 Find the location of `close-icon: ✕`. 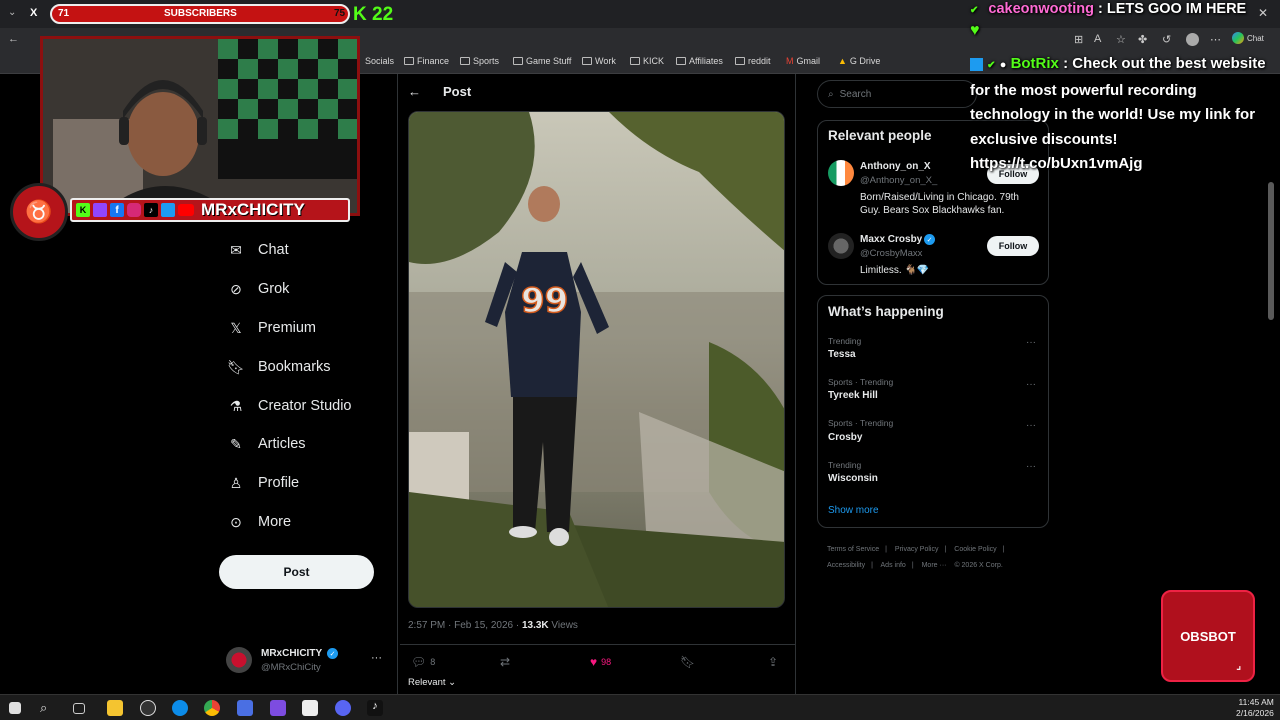

close-icon: ✕ is located at coordinates (1263, 13).